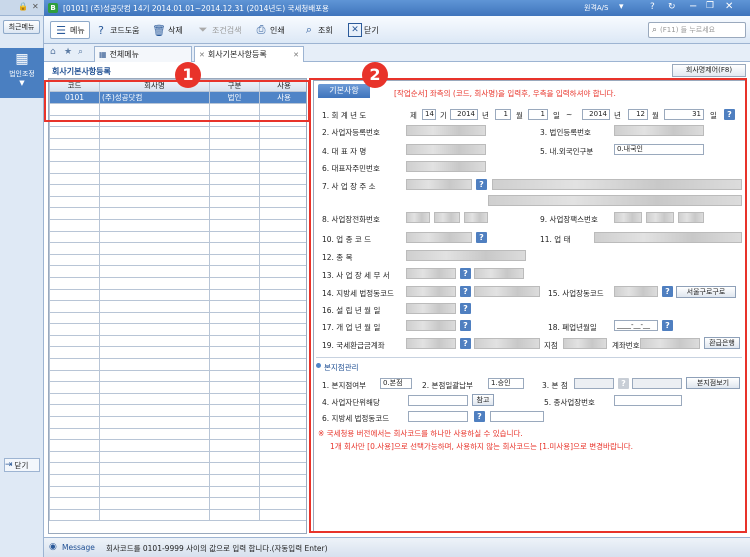 The image size is (750, 557). What do you see at coordinates (167, 30) in the screenshot?
I see `delete-button: 🗑 삭제` at bounding box center [167, 30].